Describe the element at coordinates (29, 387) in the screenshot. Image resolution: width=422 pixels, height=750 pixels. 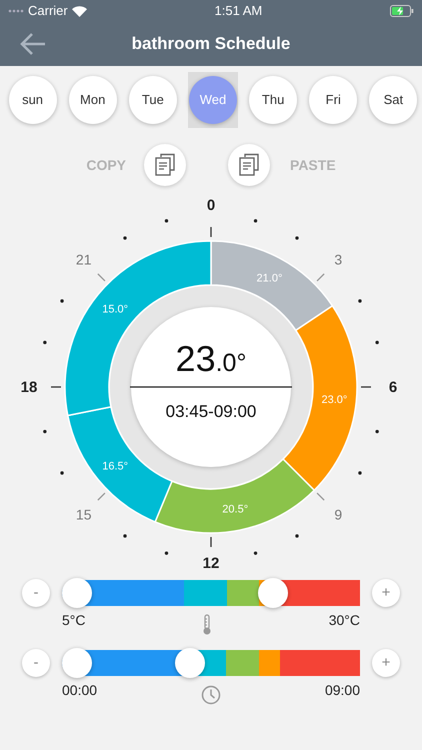
I see `hour-label: 18` at that location.